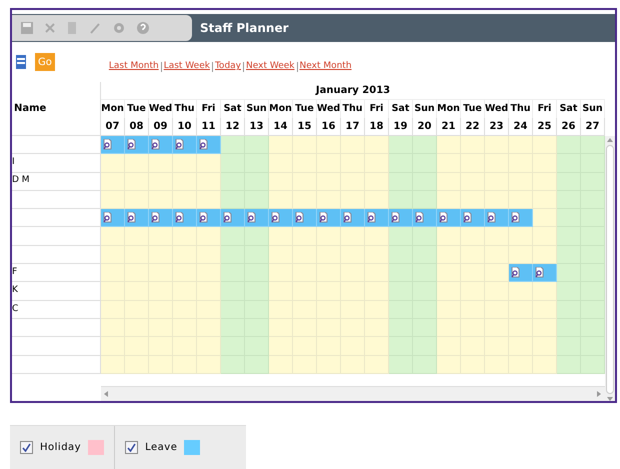 The width and height of the screenshot is (620, 469). Describe the element at coordinates (401, 127) in the screenshot. I see `date-header: 19` at that location.